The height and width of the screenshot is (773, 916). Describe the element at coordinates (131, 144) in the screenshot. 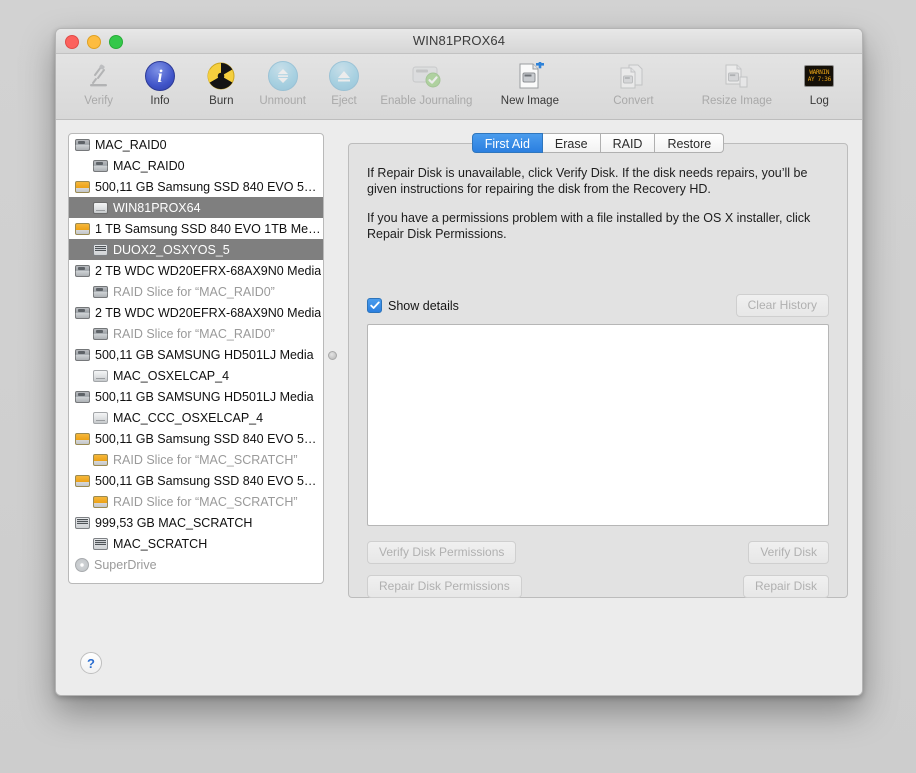

I see `disk-list-row-label: MAC_RAID0` at that location.